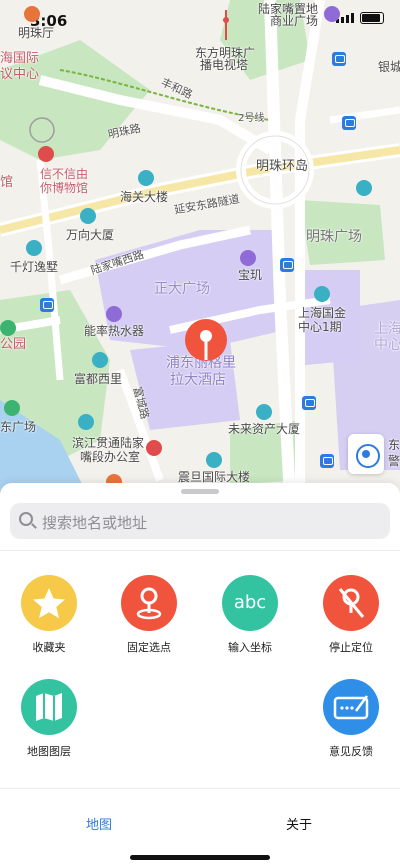  Describe the element at coordinates (250, 647) in the screenshot. I see `action-label: 输入坐标` at that location.